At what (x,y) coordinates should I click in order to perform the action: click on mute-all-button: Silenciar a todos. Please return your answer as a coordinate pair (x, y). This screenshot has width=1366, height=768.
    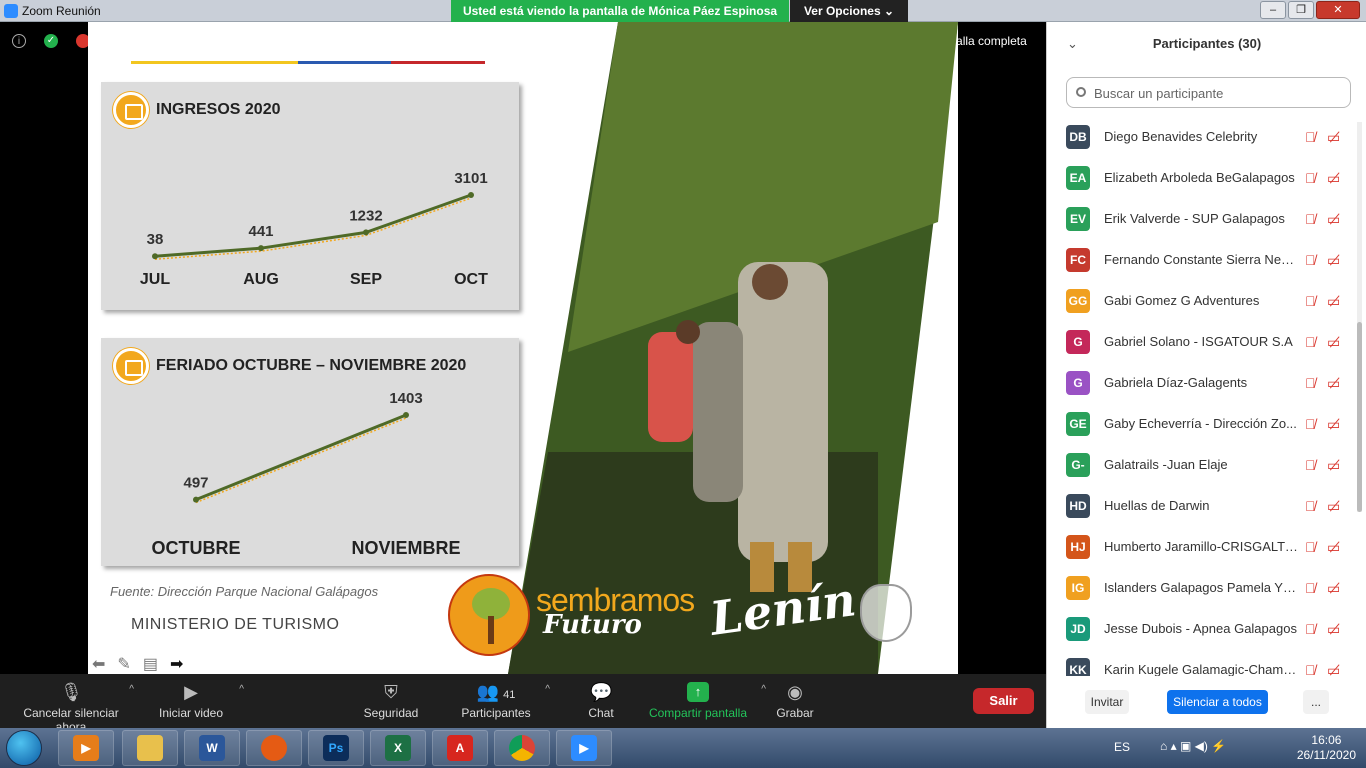
    Looking at the image, I should click on (1217, 702).